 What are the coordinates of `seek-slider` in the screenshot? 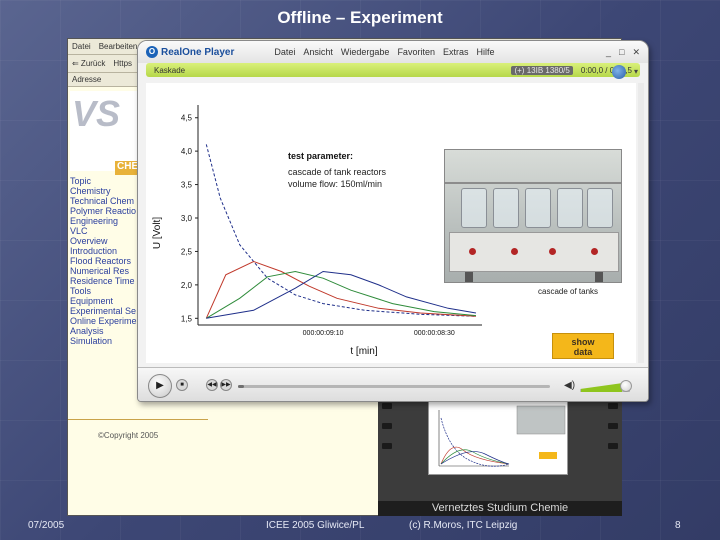 It's located at (394, 386).